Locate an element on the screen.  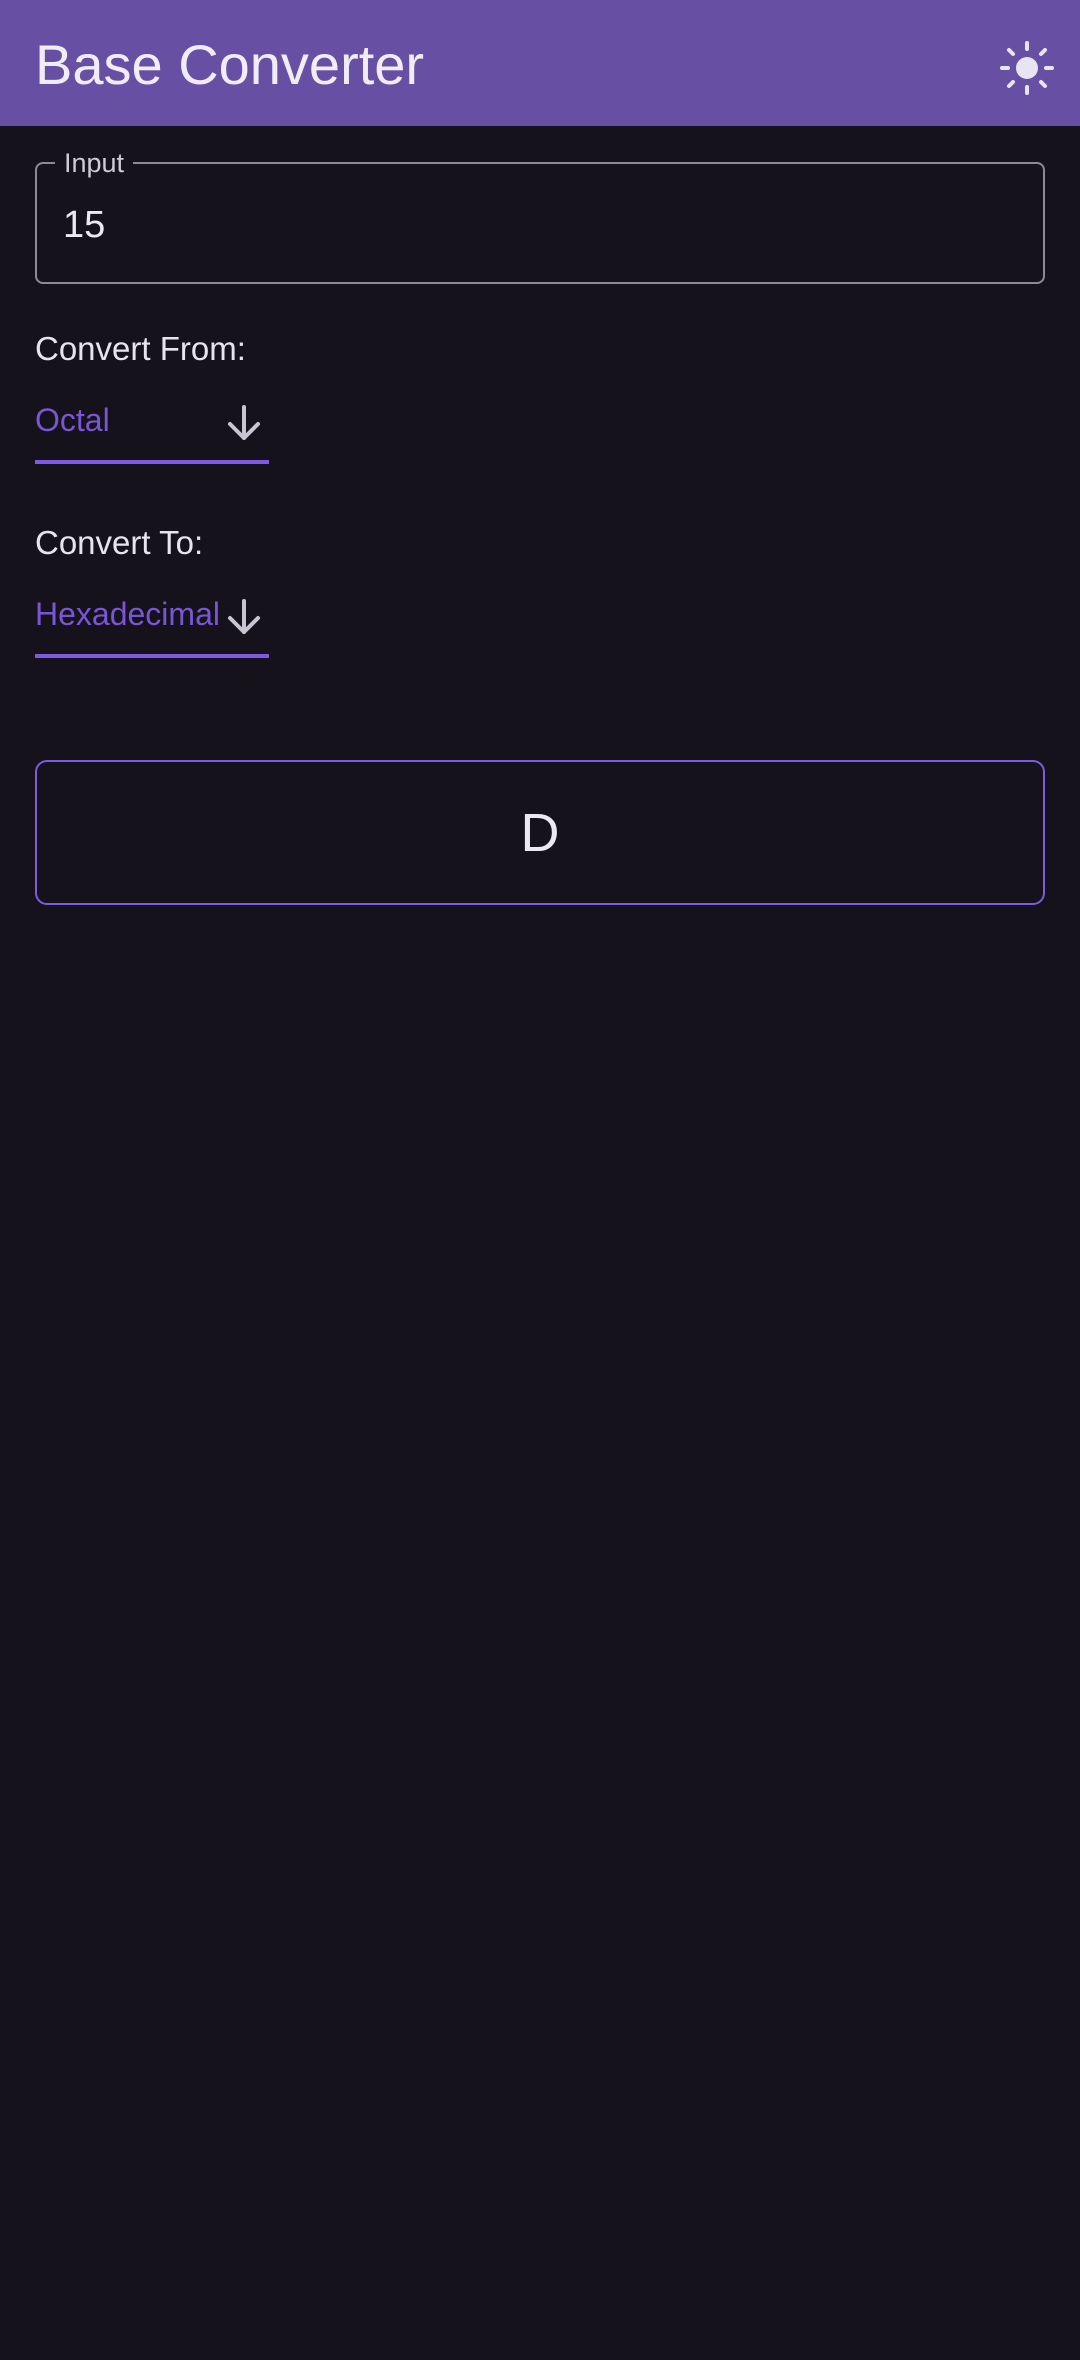
convert-to-selected: Hexadecimal is located at coordinates (127, 614).